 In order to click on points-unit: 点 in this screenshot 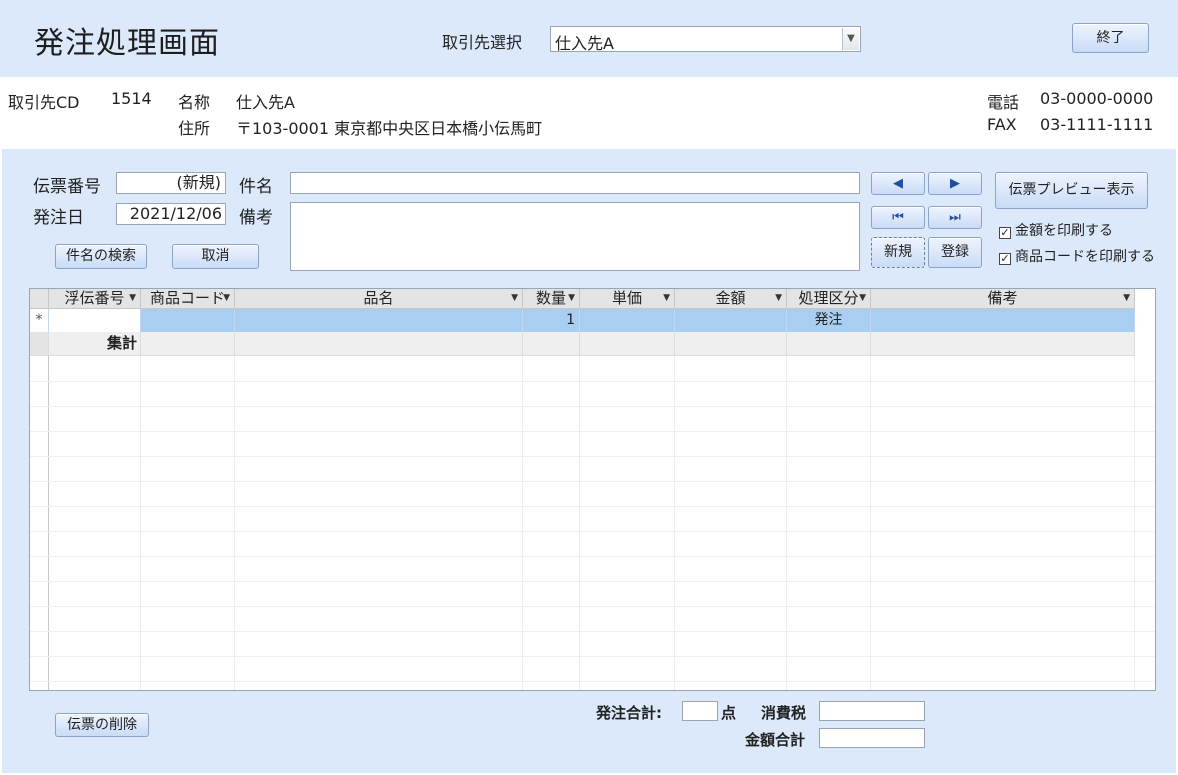, I will do `click(729, 713)`.